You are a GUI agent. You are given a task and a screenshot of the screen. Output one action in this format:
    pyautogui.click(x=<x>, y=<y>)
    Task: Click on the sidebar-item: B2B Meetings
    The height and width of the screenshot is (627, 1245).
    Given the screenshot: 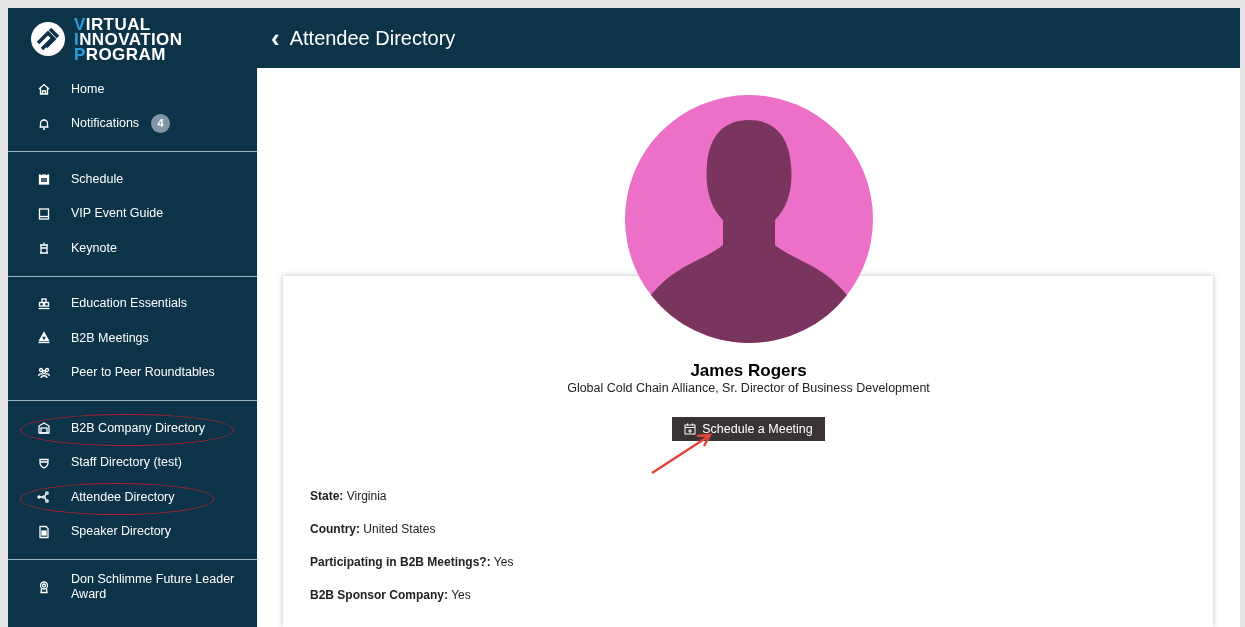 What is the action you would take?
    pyautogui.click(x=132, y=338)
    